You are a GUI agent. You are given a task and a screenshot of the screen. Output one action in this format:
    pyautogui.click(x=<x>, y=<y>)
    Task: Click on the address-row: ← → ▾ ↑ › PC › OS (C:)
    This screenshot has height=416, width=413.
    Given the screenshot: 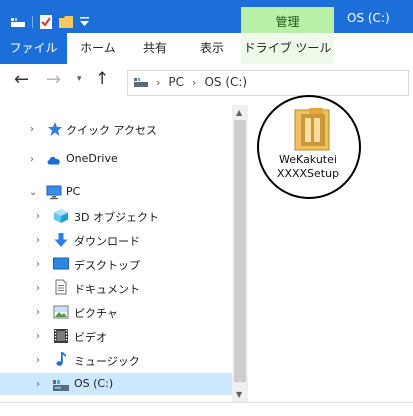 What is the action you would take?
    pyautogui.click(x=206, y=84)
    